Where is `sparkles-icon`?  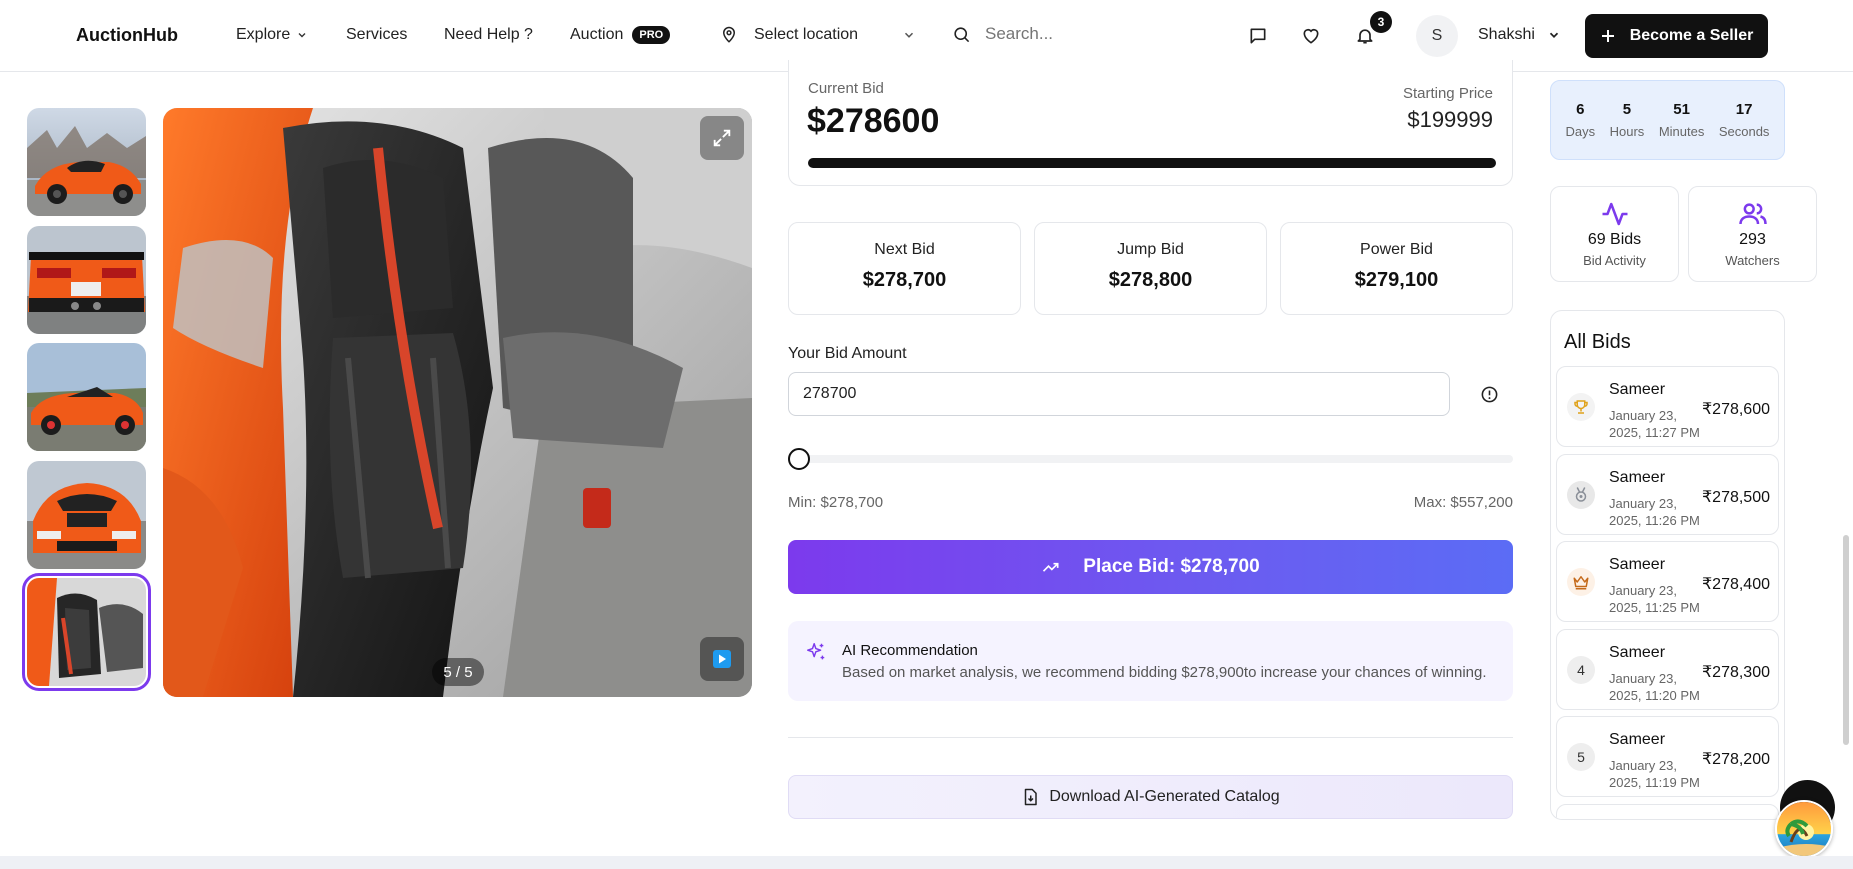
sparkles-icon is located at coordinates (816, 652).